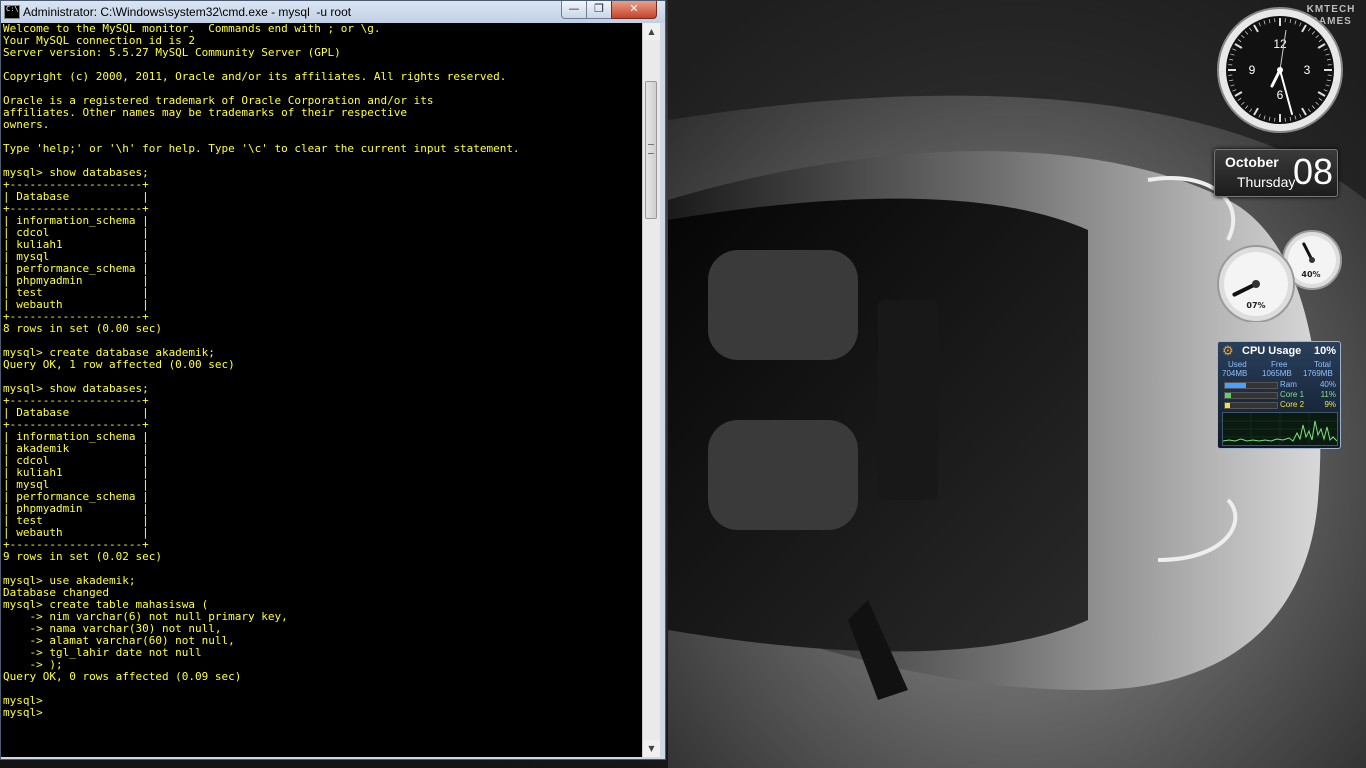 The image size is (1366, 768). Describe the element at coordinates (1280, 95) in the screenshot. I see `clock-numeral-6: 6` at that location.